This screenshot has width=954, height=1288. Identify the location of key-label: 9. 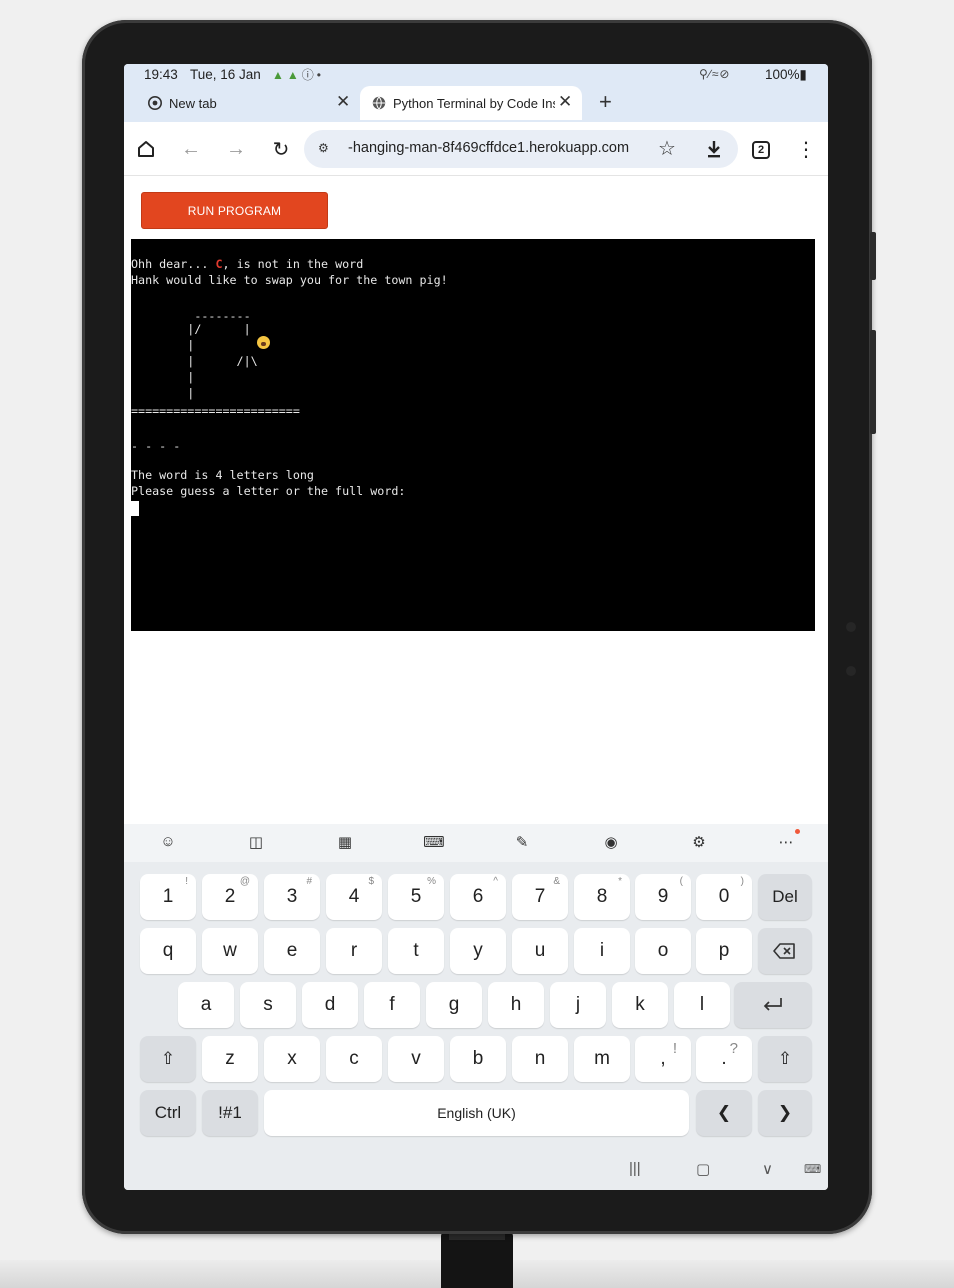
(663, 896).